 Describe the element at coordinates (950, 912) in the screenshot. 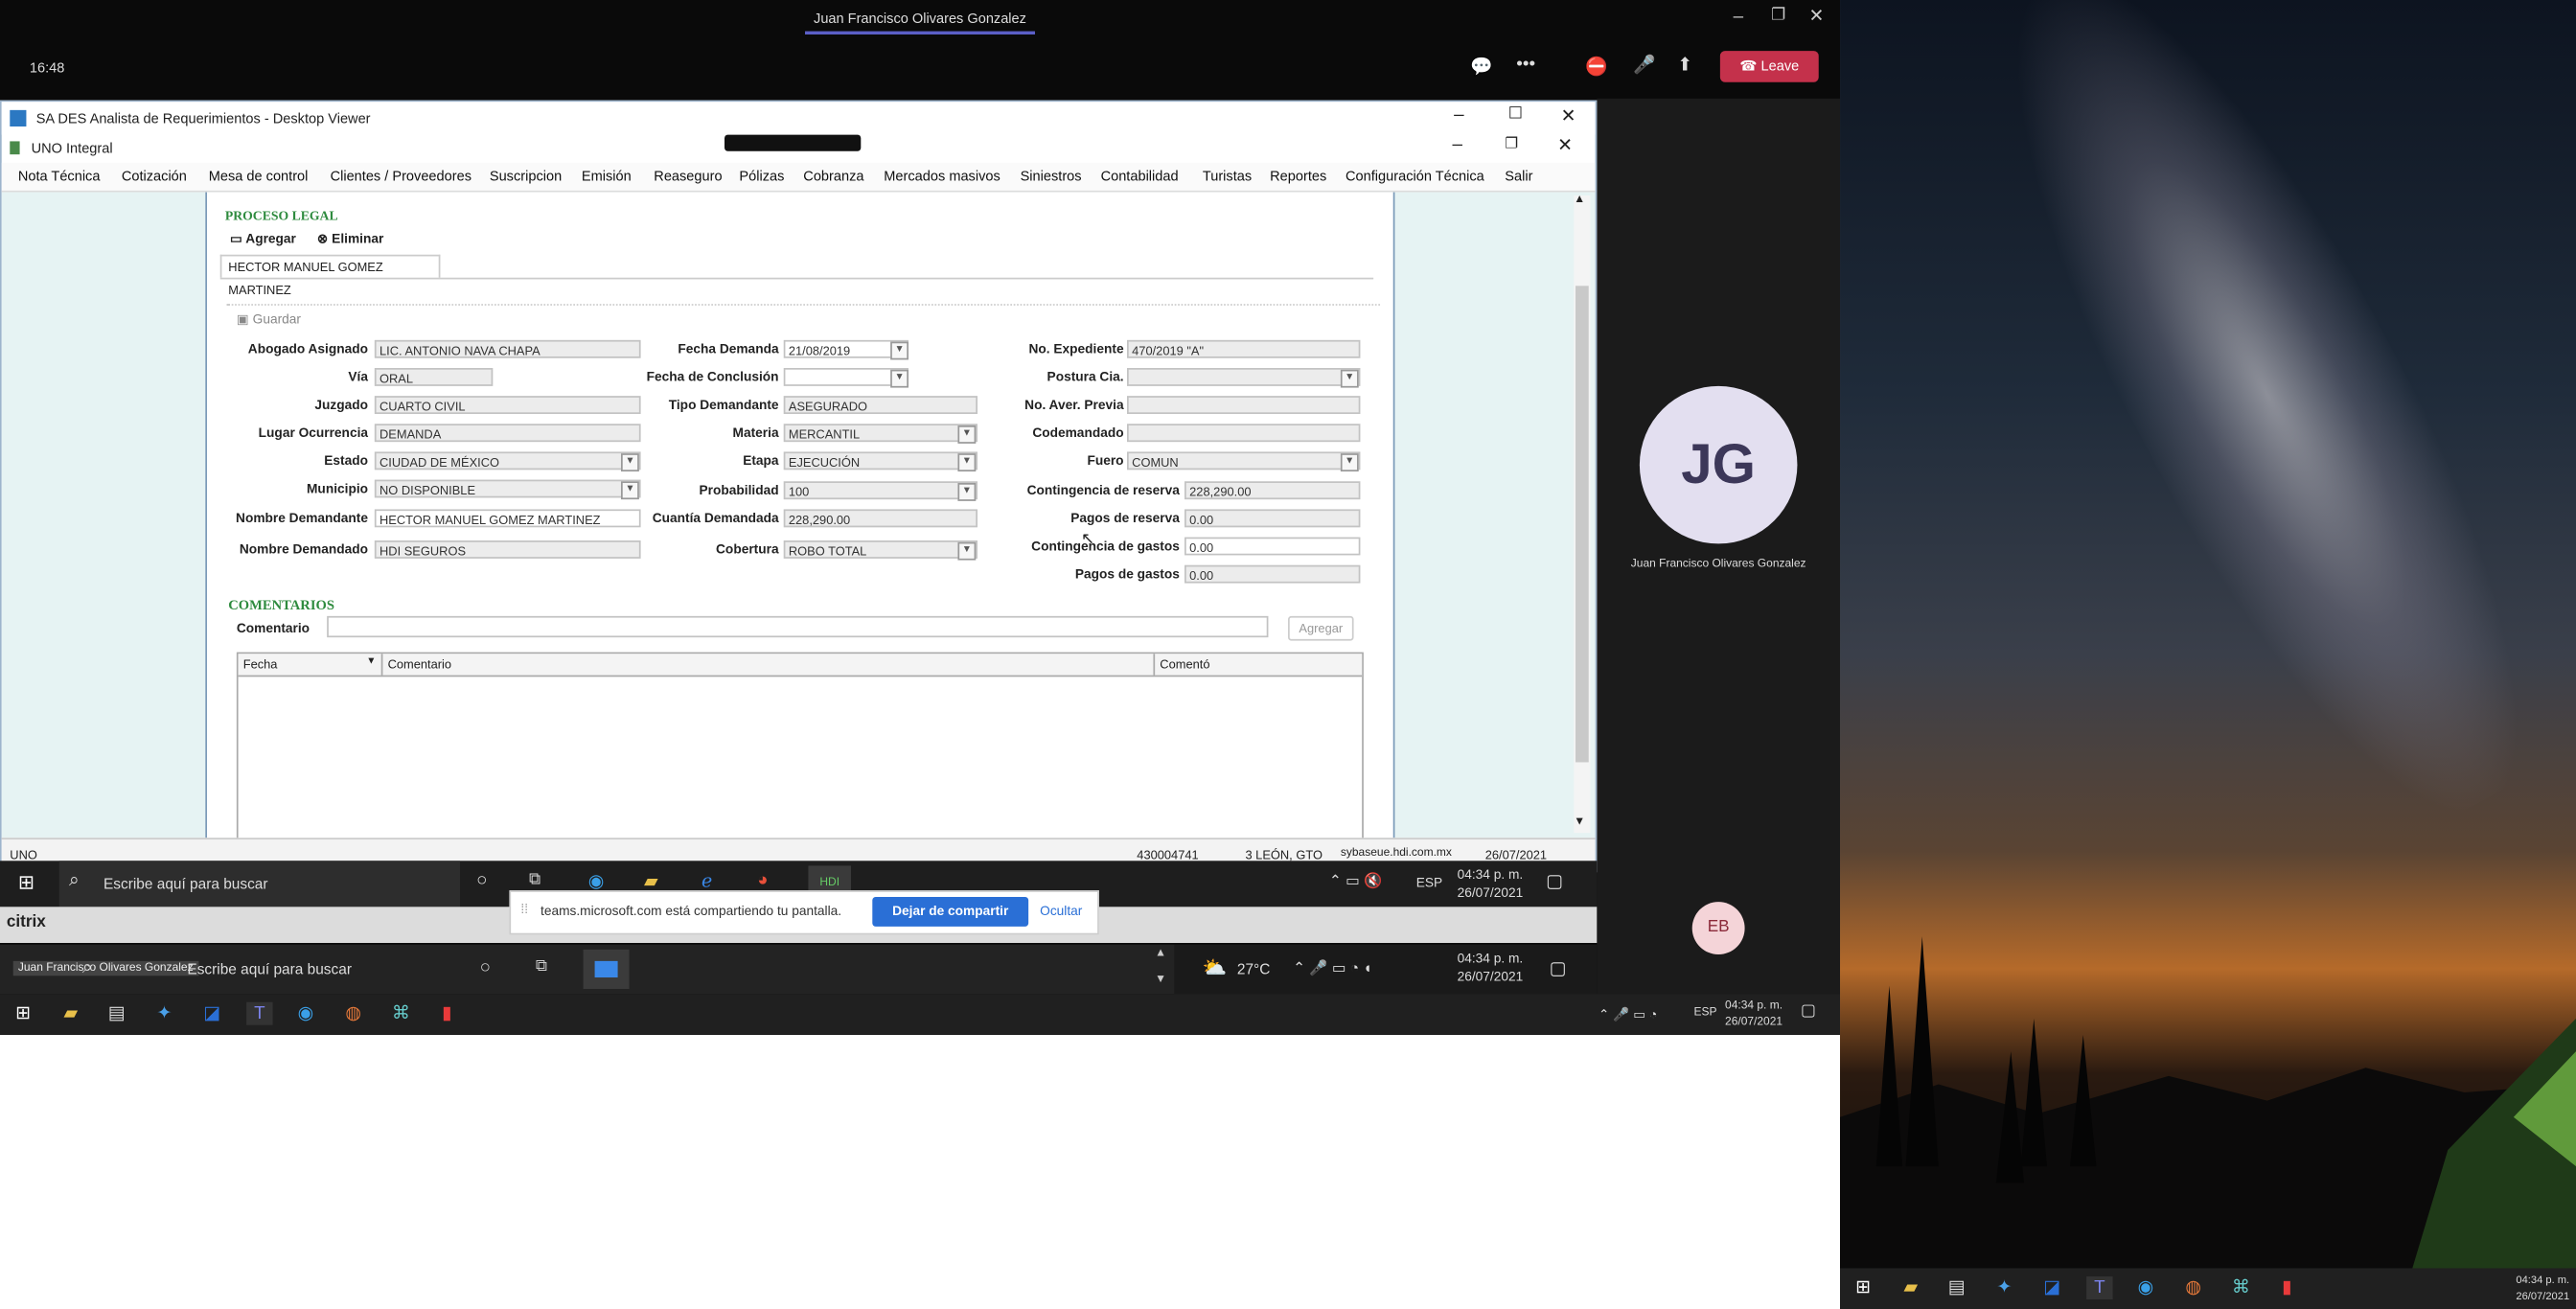

I see `stop-sharing-button: Dejar de compartir` at that location.